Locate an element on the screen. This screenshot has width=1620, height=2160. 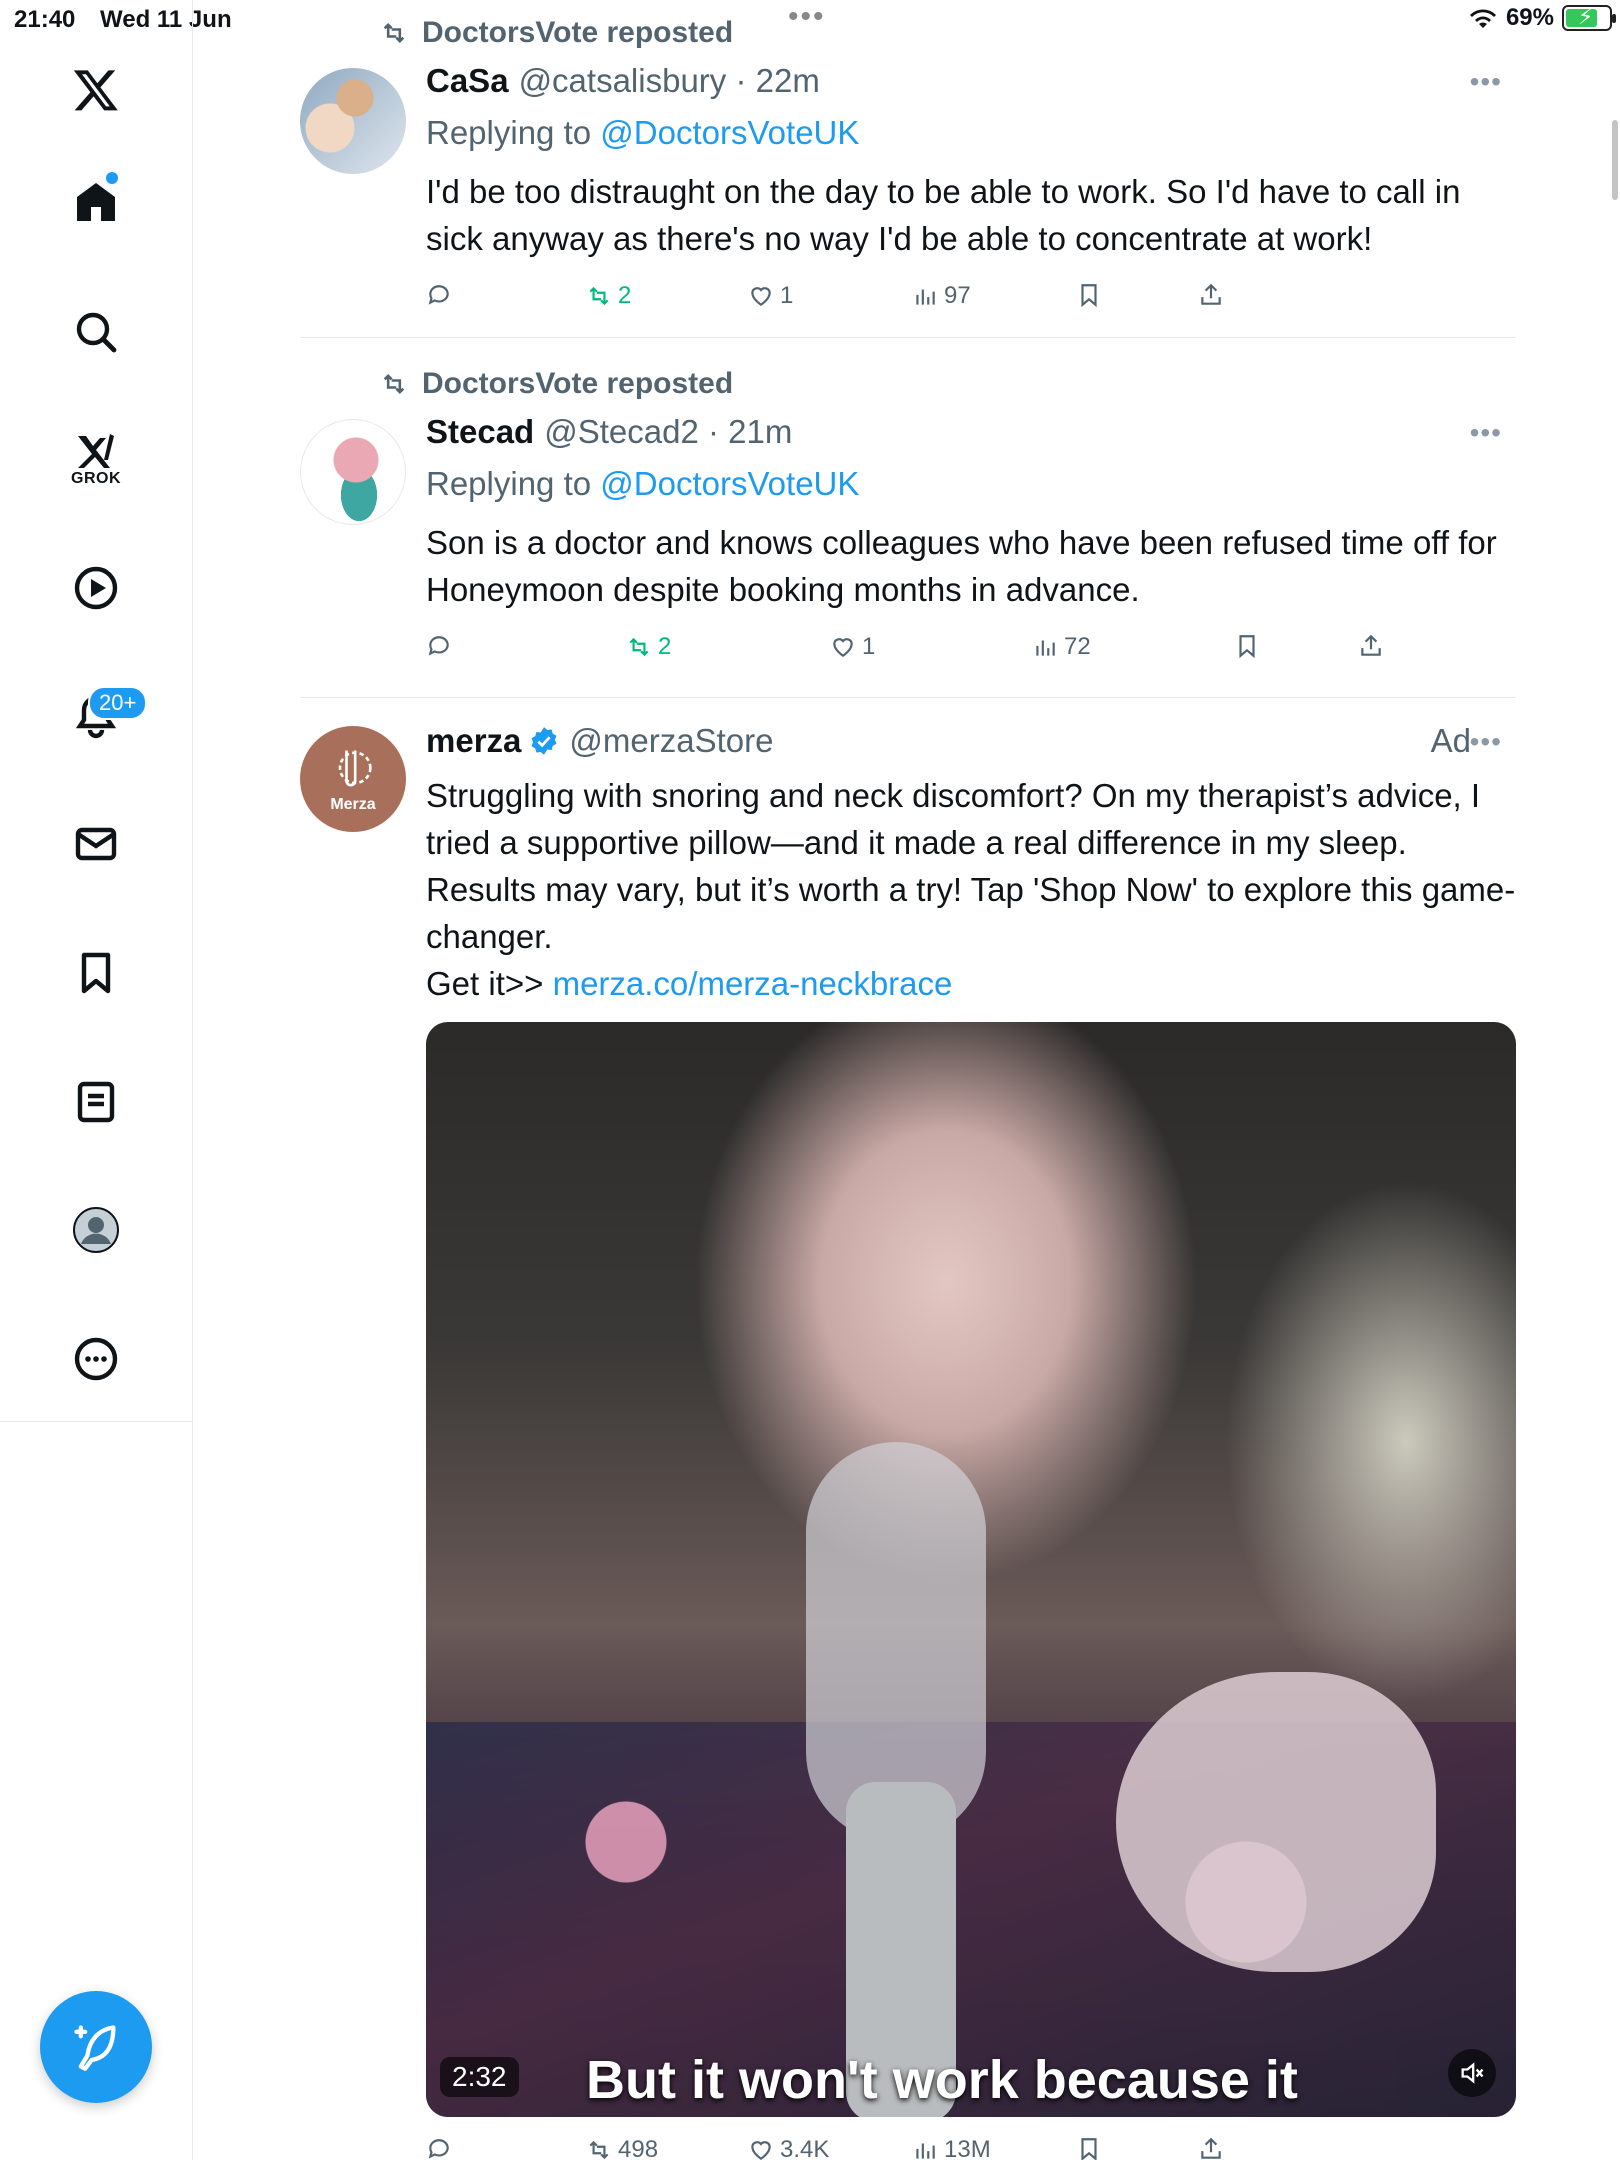
profile-avatar-icon is located at coordinates (96, 1230).